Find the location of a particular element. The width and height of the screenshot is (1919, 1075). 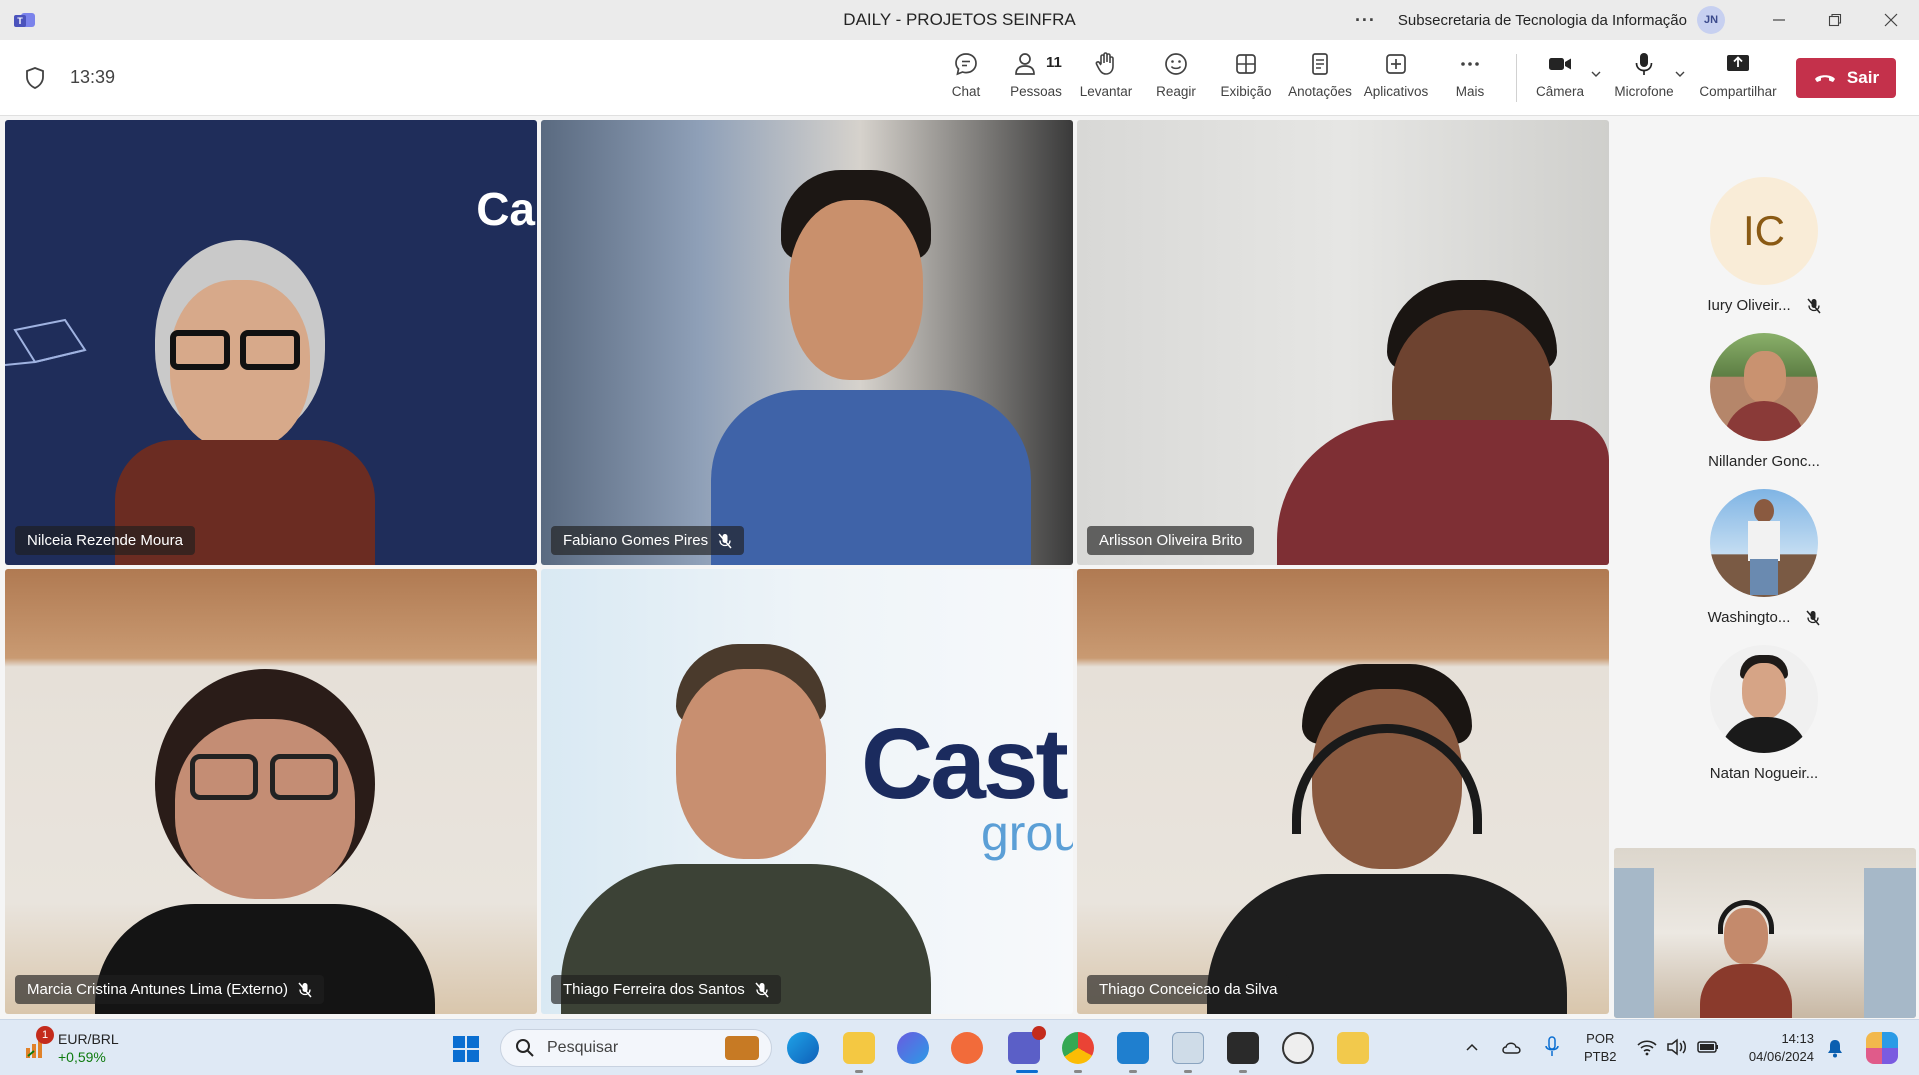

react-button: Reagir is located at coordinates (1176, 74).